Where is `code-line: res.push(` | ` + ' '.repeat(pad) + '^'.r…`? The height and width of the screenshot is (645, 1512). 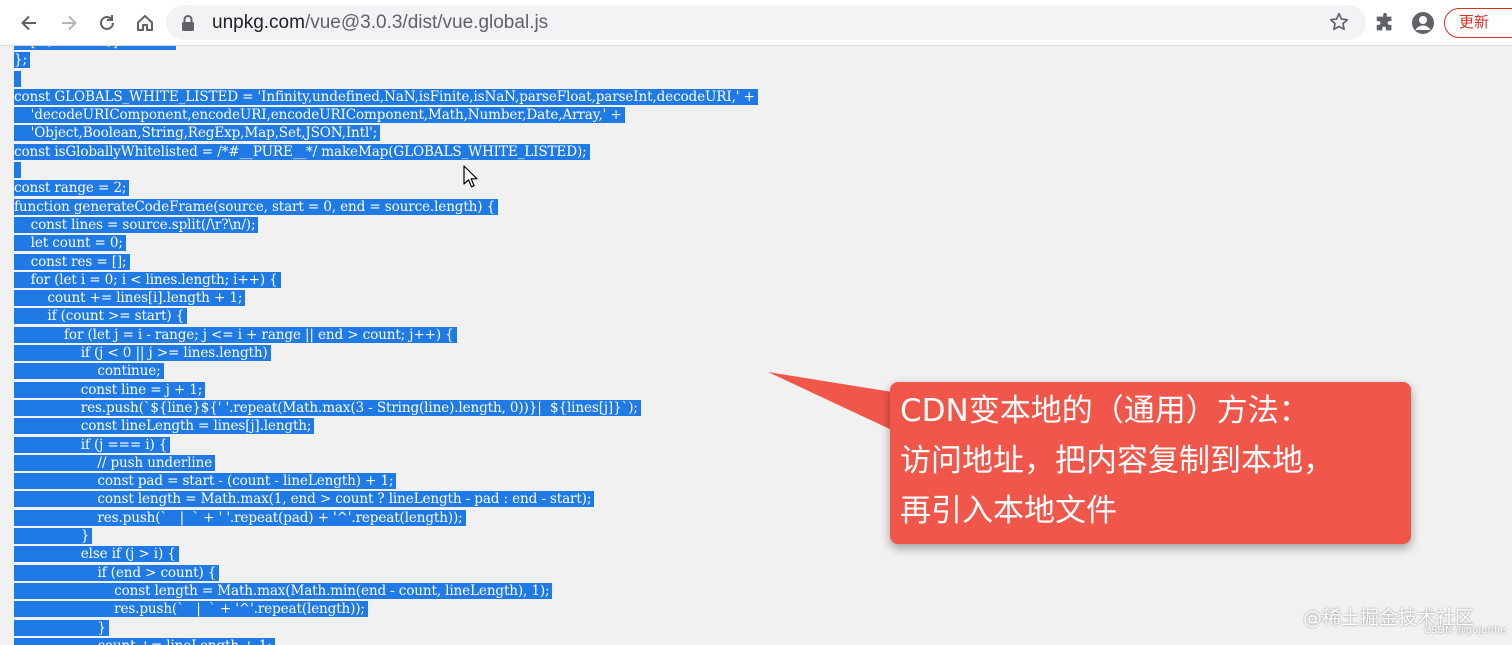 code-line: res.push(` | ` + ' '.repeat(pad) + '^'.r… is located at coordinates (386, 518).